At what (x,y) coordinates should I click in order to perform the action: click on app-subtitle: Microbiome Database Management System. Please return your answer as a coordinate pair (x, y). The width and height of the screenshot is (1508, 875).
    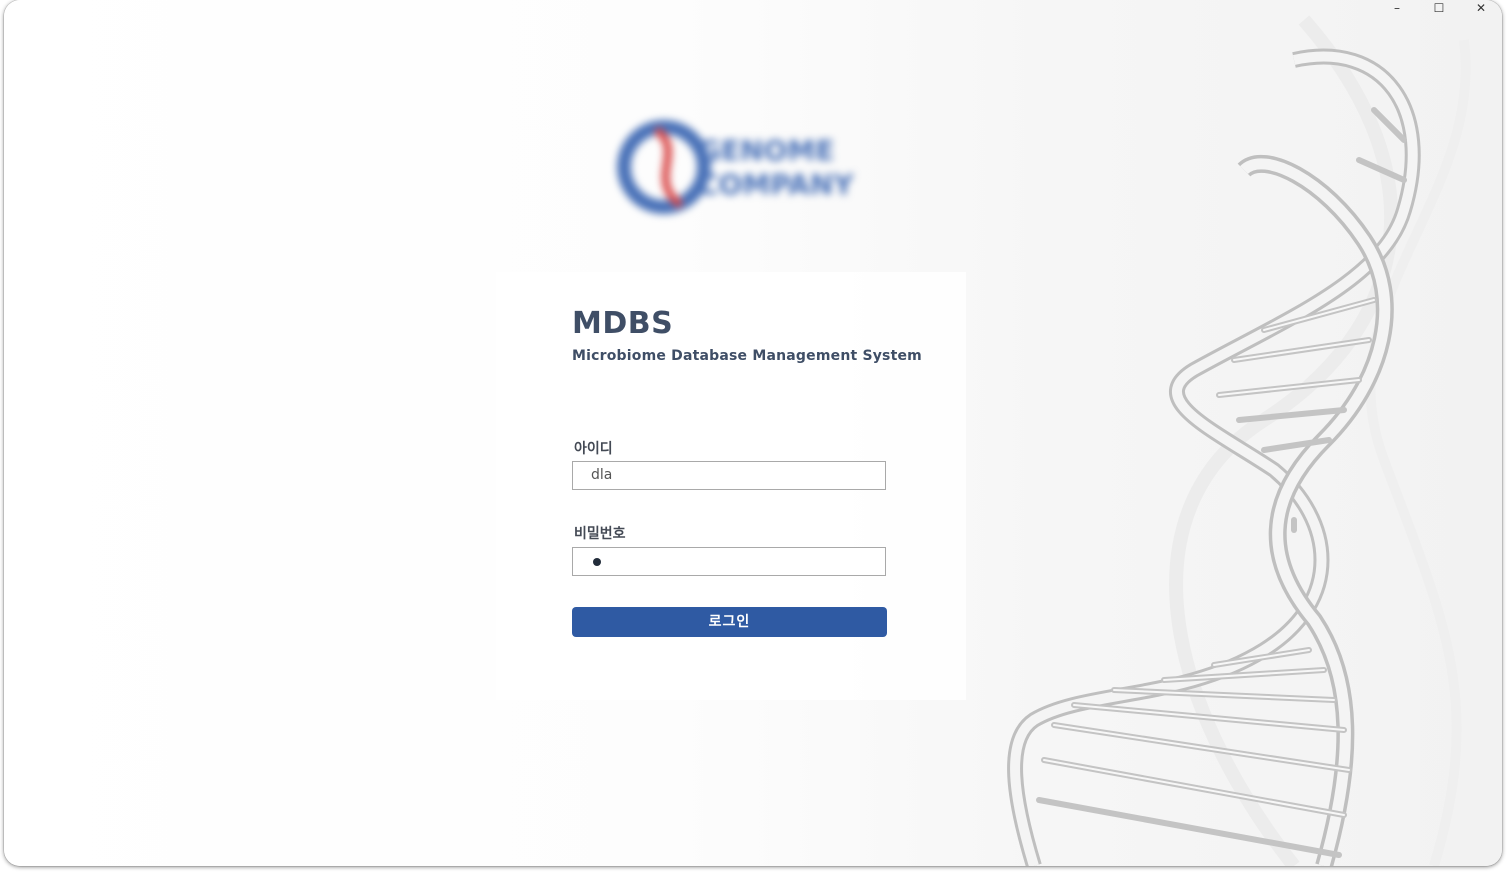
    Looking at the image, I should click on (747, 356).